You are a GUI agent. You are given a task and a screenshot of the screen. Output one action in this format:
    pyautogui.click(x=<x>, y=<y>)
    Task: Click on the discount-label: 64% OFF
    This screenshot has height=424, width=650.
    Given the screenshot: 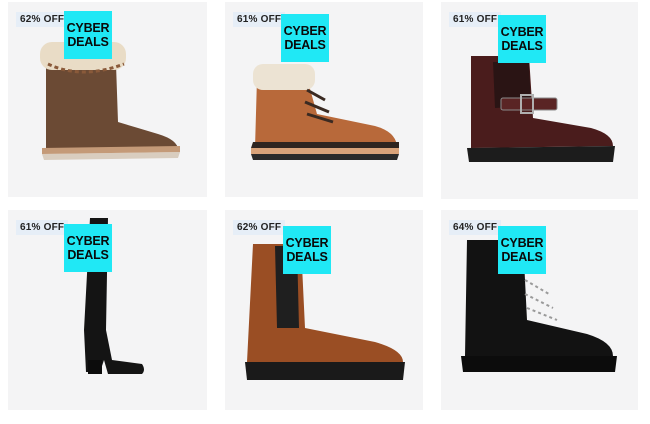 What is the action you would take?
    pyautogui.click(x=475, y=227)
    